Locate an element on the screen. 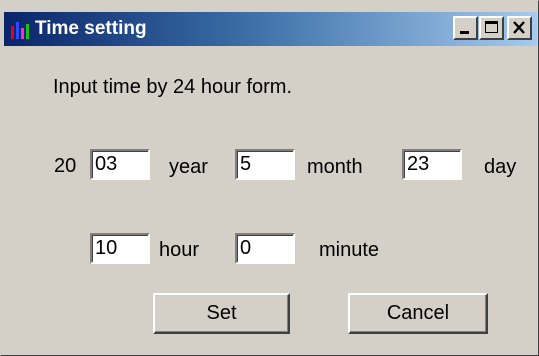  century-prefix: 20 is located at coordinates (65, 166).